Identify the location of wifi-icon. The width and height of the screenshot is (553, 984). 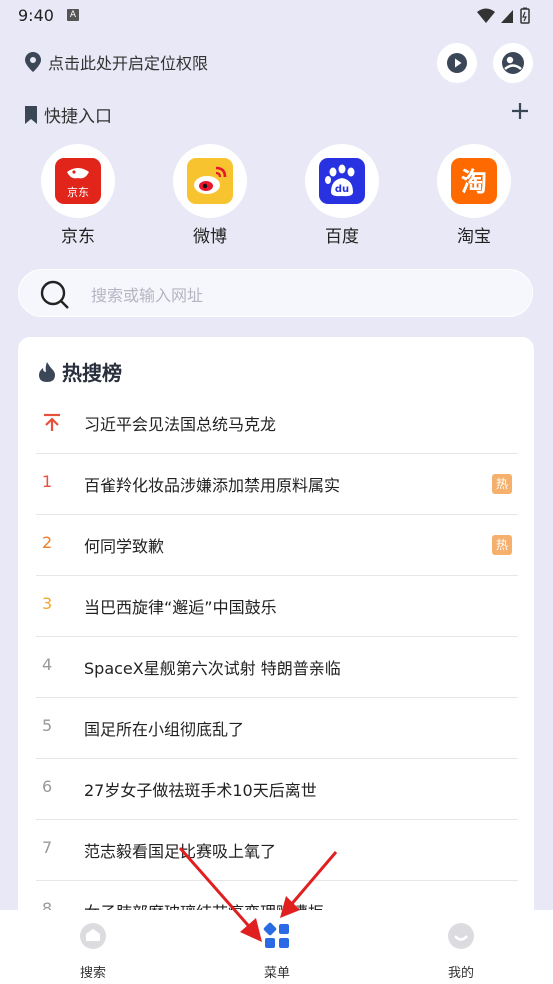
(486, 15).